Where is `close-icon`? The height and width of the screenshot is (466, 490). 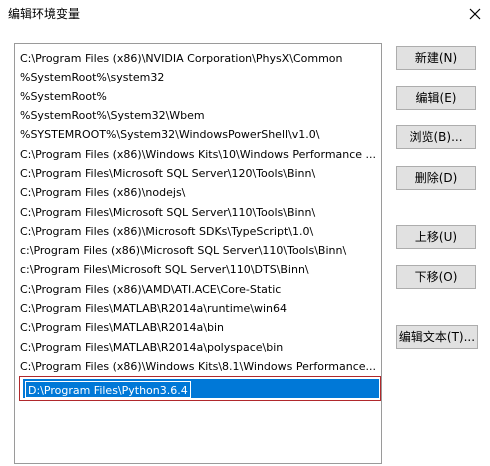 close-icon is located at coordinates (475, 14).